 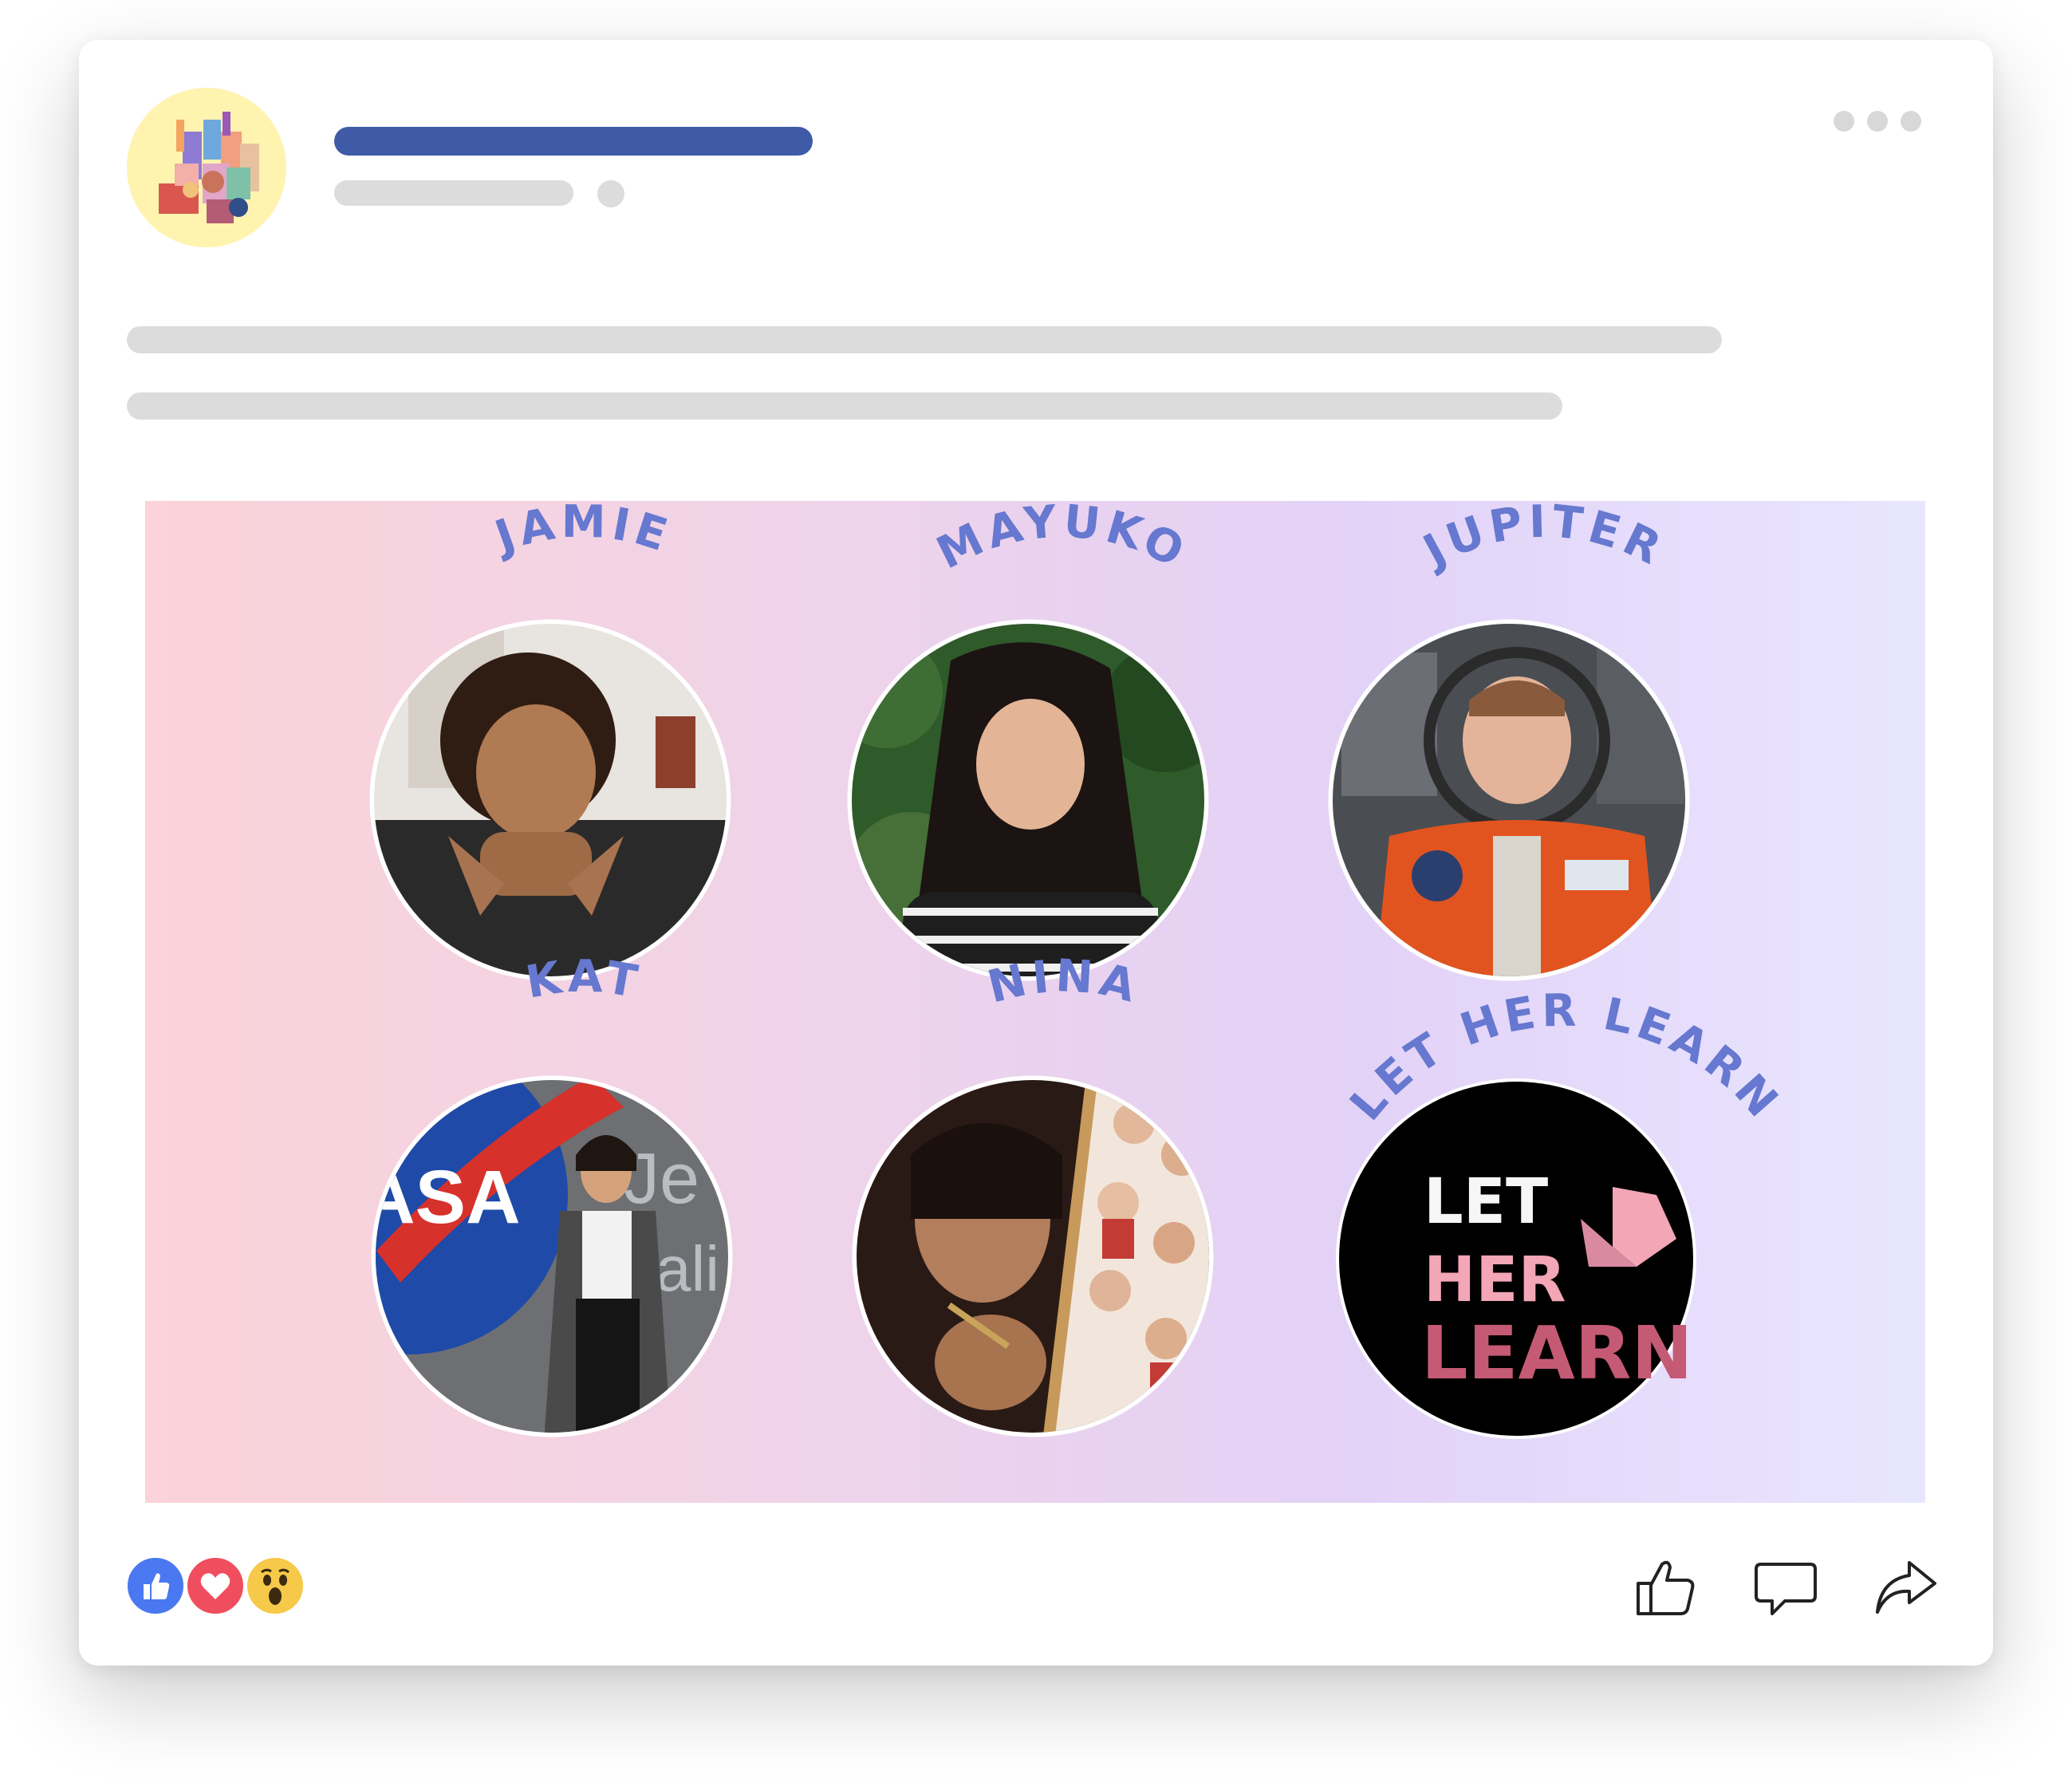 What do you see at coordinates (1509, 800) in the screenshot?
I see `jupiter-photo` at bounding box center [1509, 800].